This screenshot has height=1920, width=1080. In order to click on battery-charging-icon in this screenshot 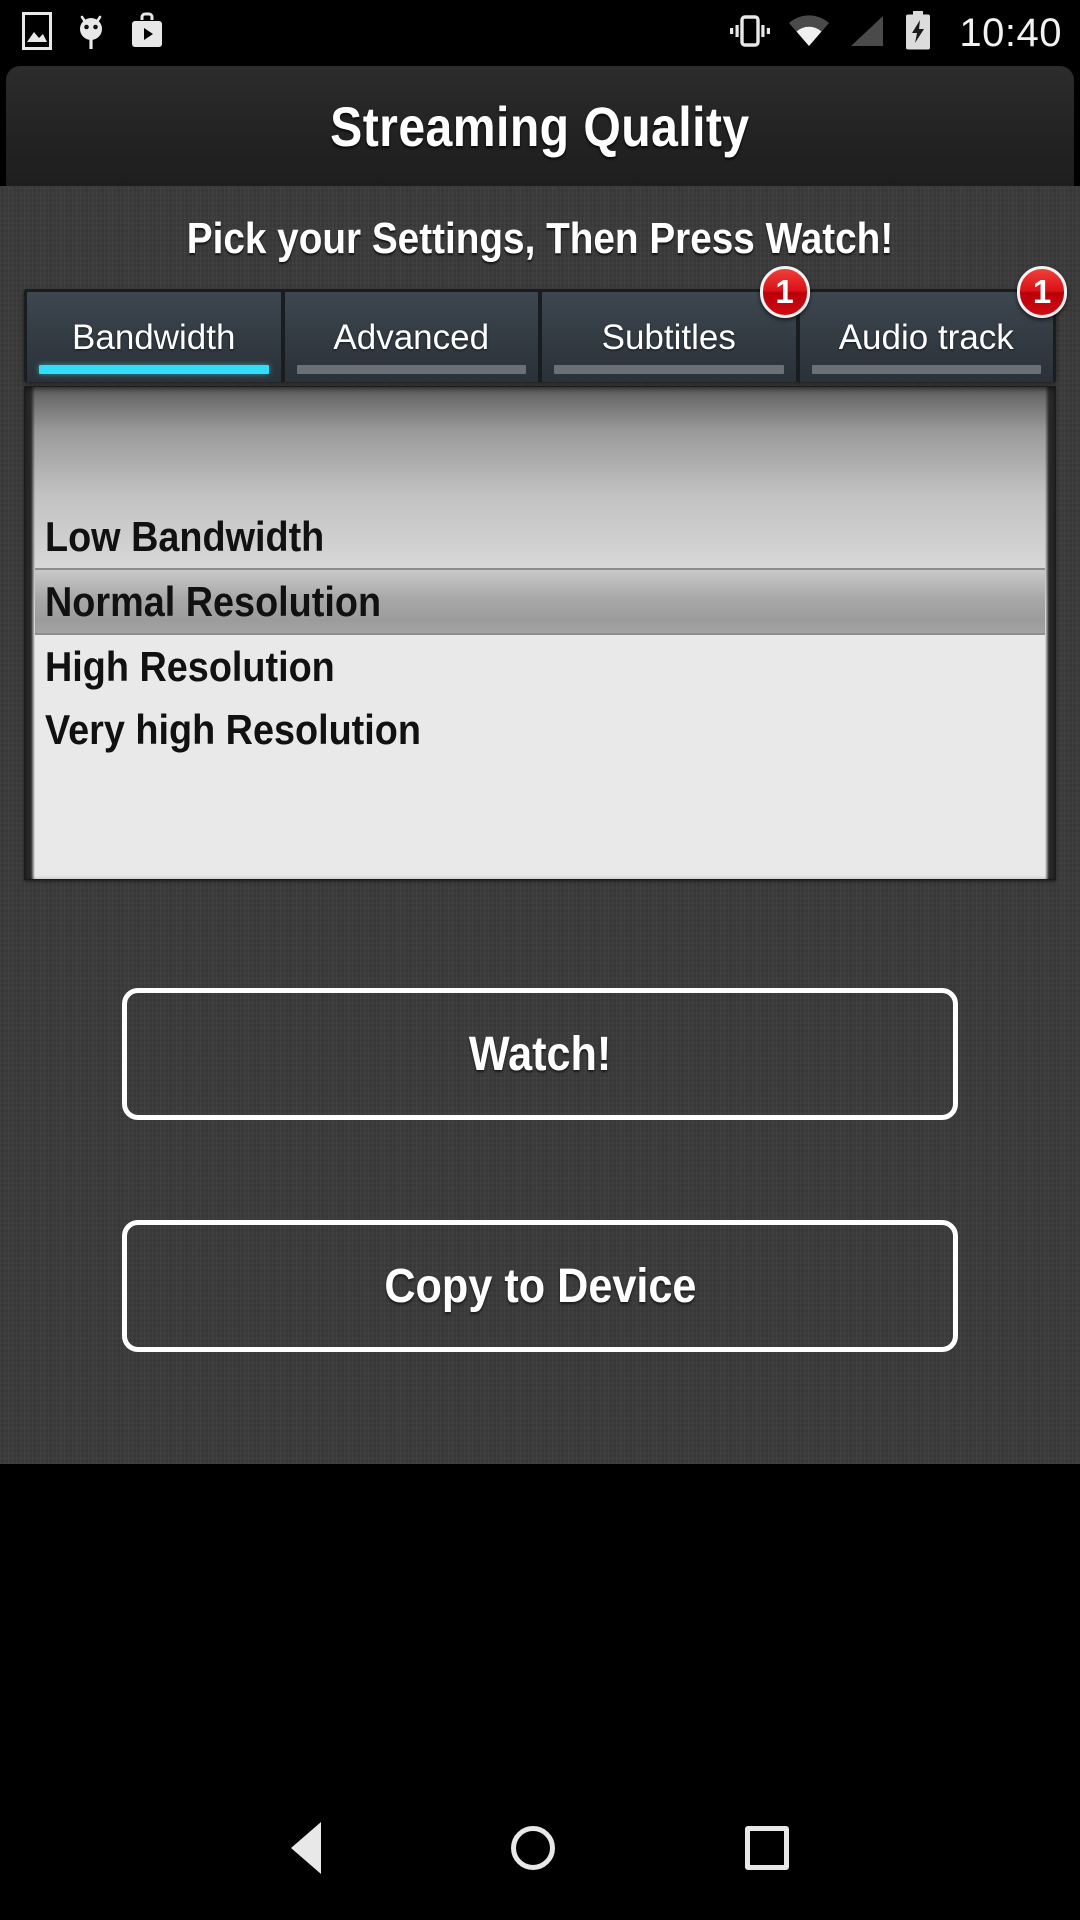, I will do `click(918, 33)`.